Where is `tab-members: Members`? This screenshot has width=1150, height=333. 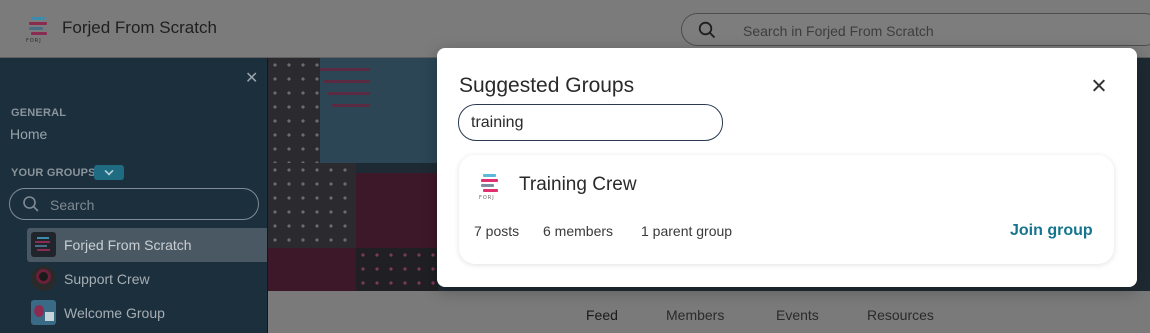 tab-members: Members is located at coordinates (695, 315).